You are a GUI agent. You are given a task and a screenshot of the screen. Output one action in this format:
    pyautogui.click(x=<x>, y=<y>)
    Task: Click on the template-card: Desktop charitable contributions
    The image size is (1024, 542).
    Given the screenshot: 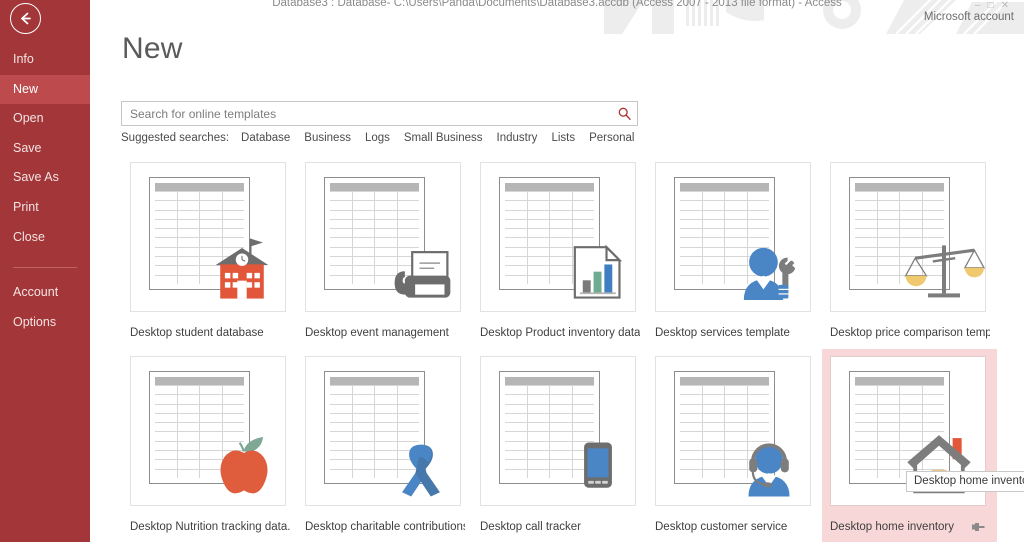 What is the action you would take?
    pyautogui.click(x=384, y=445)
    